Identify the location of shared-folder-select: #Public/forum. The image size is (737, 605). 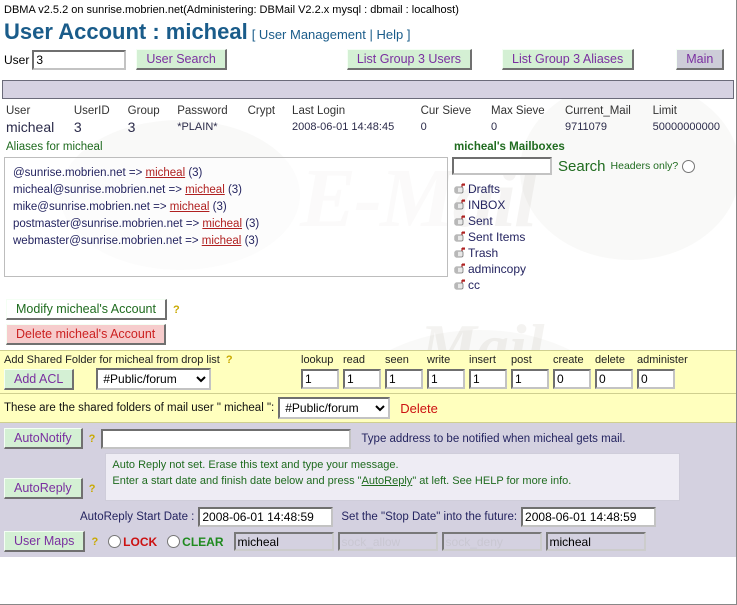
(334, 408).